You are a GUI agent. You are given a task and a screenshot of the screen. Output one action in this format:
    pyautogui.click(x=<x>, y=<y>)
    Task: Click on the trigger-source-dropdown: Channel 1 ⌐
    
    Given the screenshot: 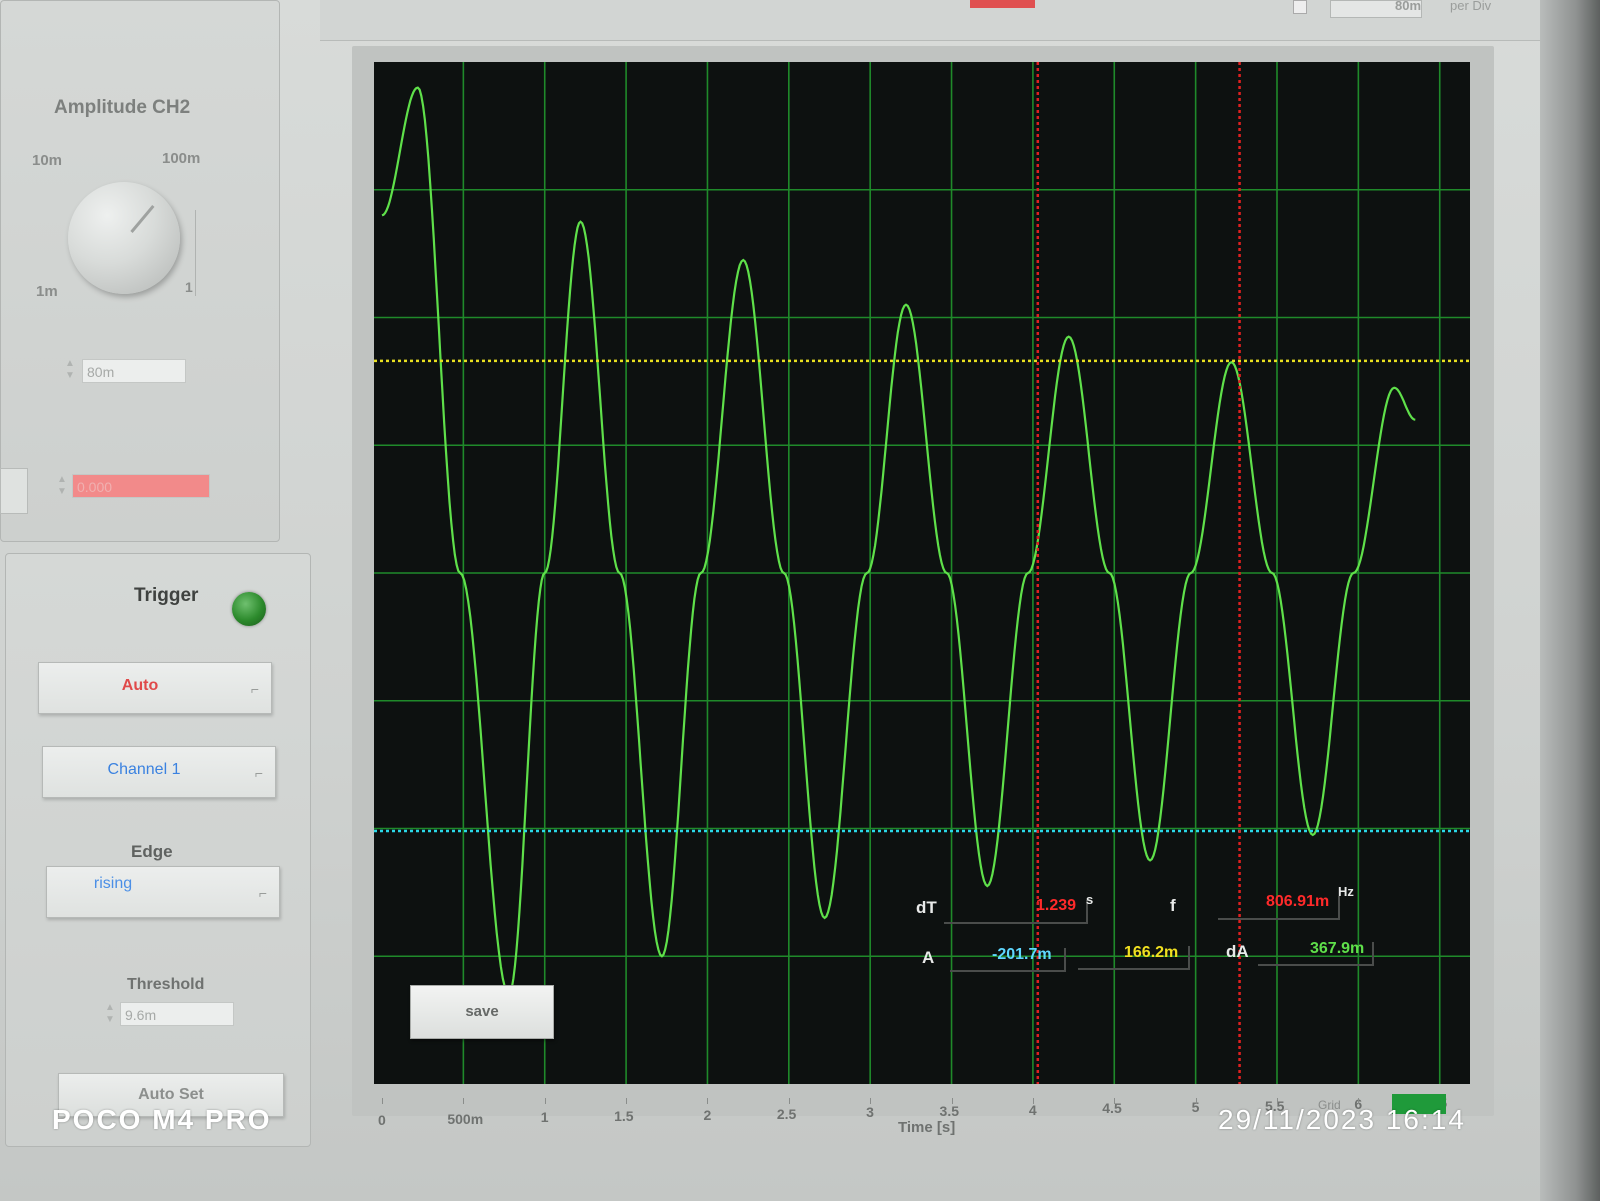 What is the action you would take?
    pyautogui.click(x=159, y=772)
    